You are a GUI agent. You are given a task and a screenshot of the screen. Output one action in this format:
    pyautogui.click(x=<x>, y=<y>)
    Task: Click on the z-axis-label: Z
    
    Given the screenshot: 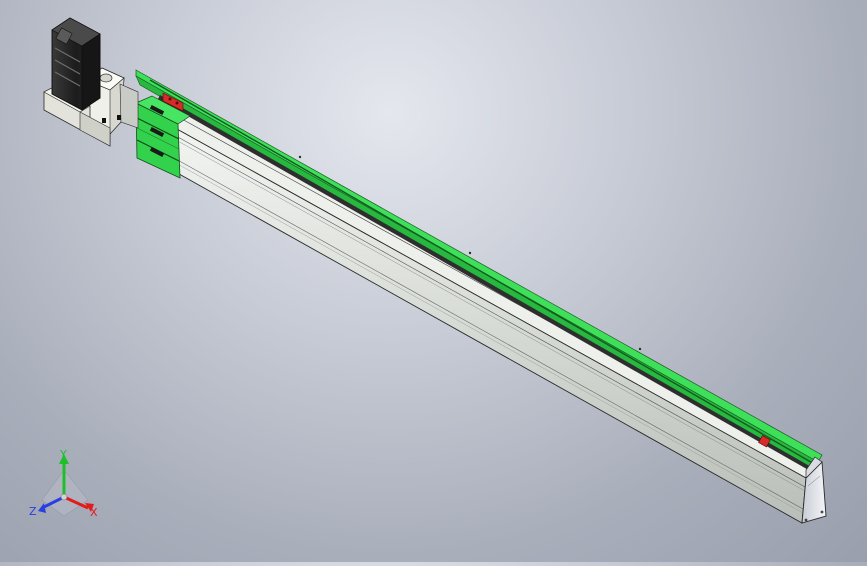 What is the action you would take?
    pyautogui.click(x=33, y=511)
    